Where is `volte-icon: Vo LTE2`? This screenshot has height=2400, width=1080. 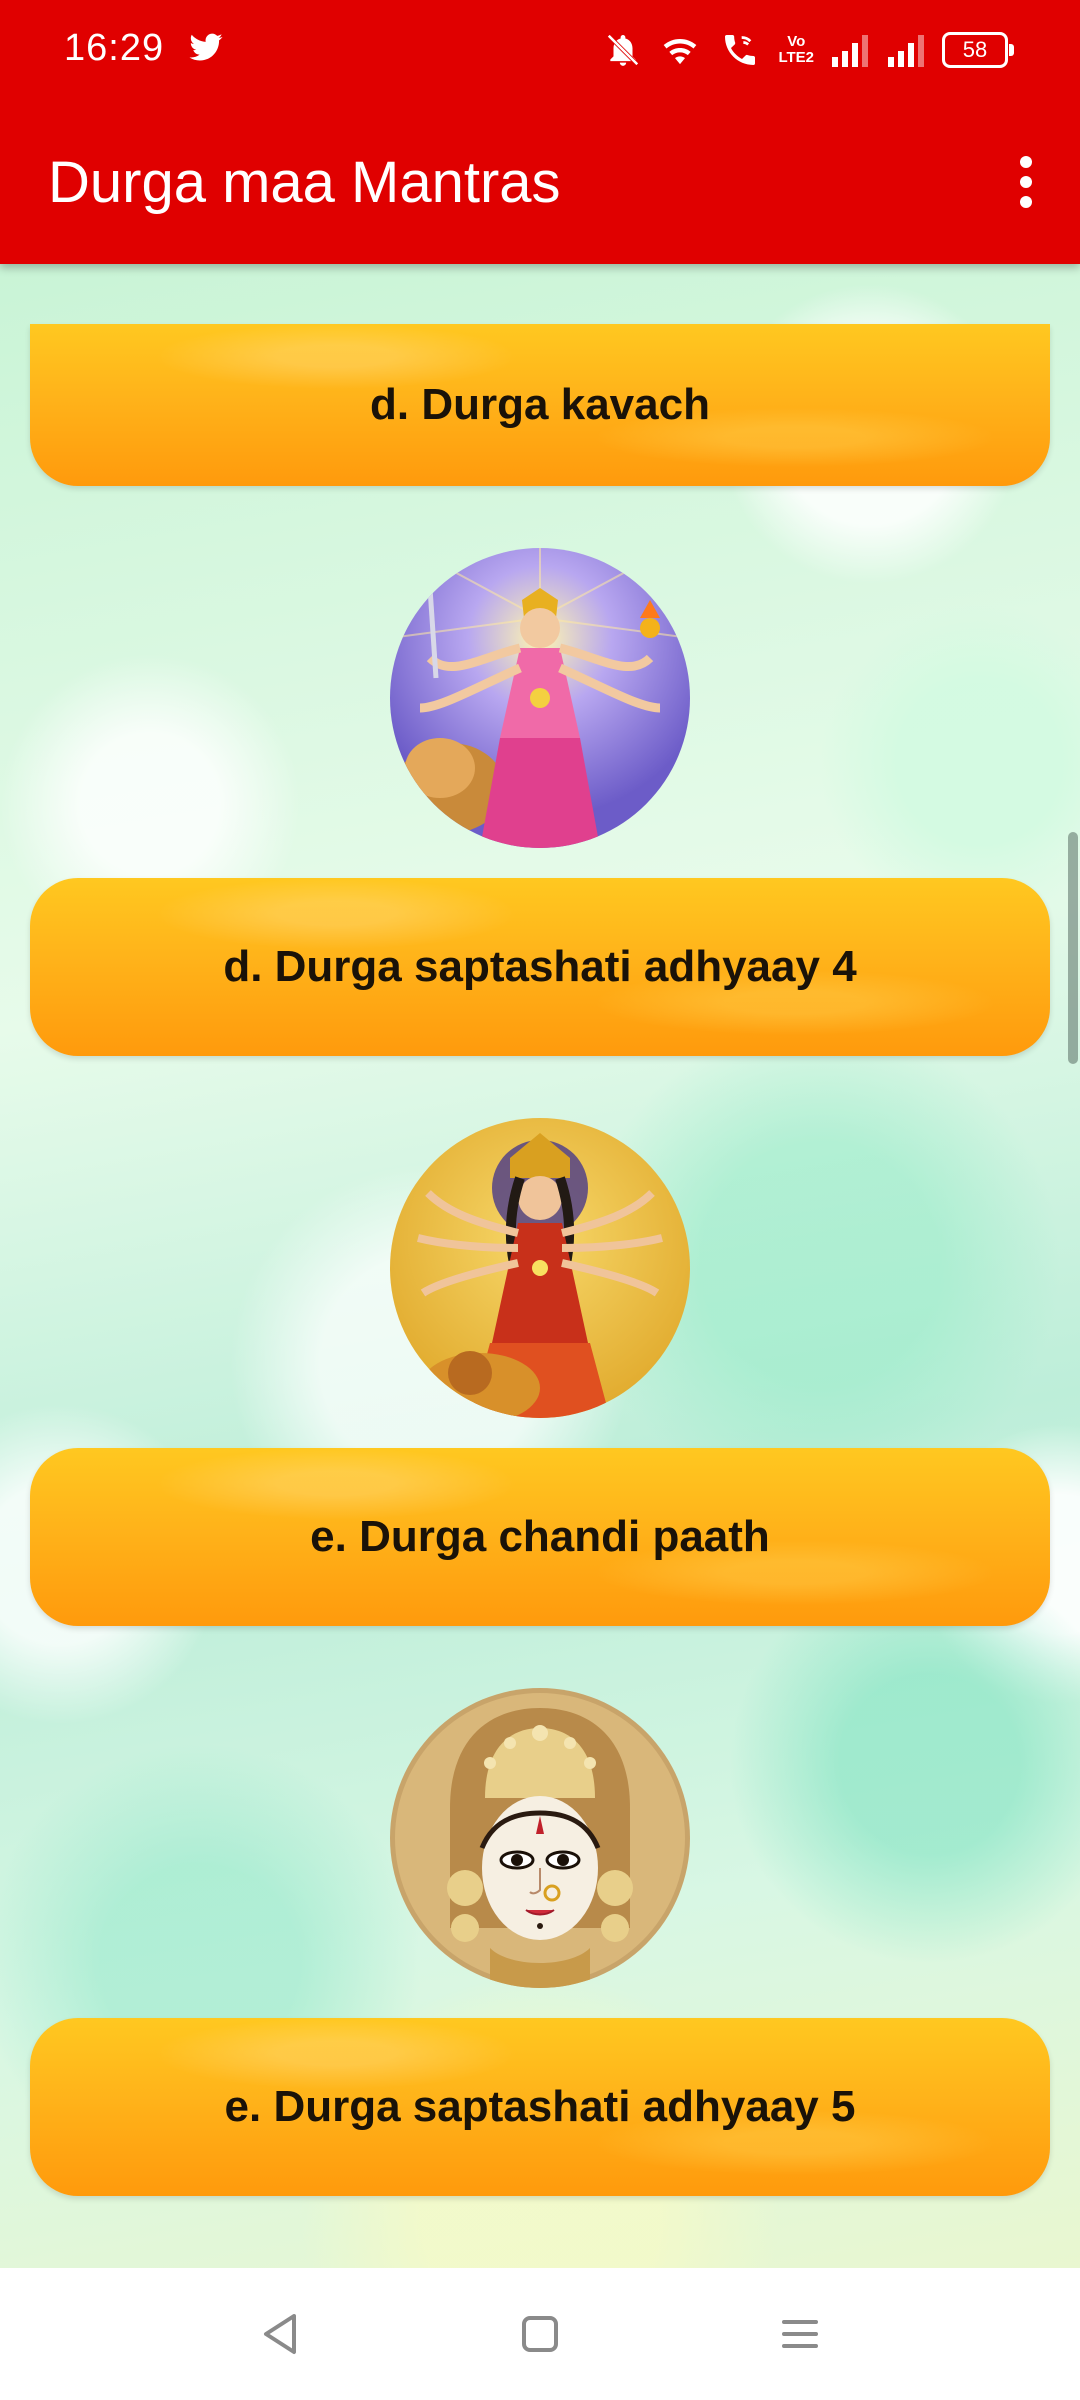
volte-icon: Vo LTE2 is located at coordinates (796, 49).